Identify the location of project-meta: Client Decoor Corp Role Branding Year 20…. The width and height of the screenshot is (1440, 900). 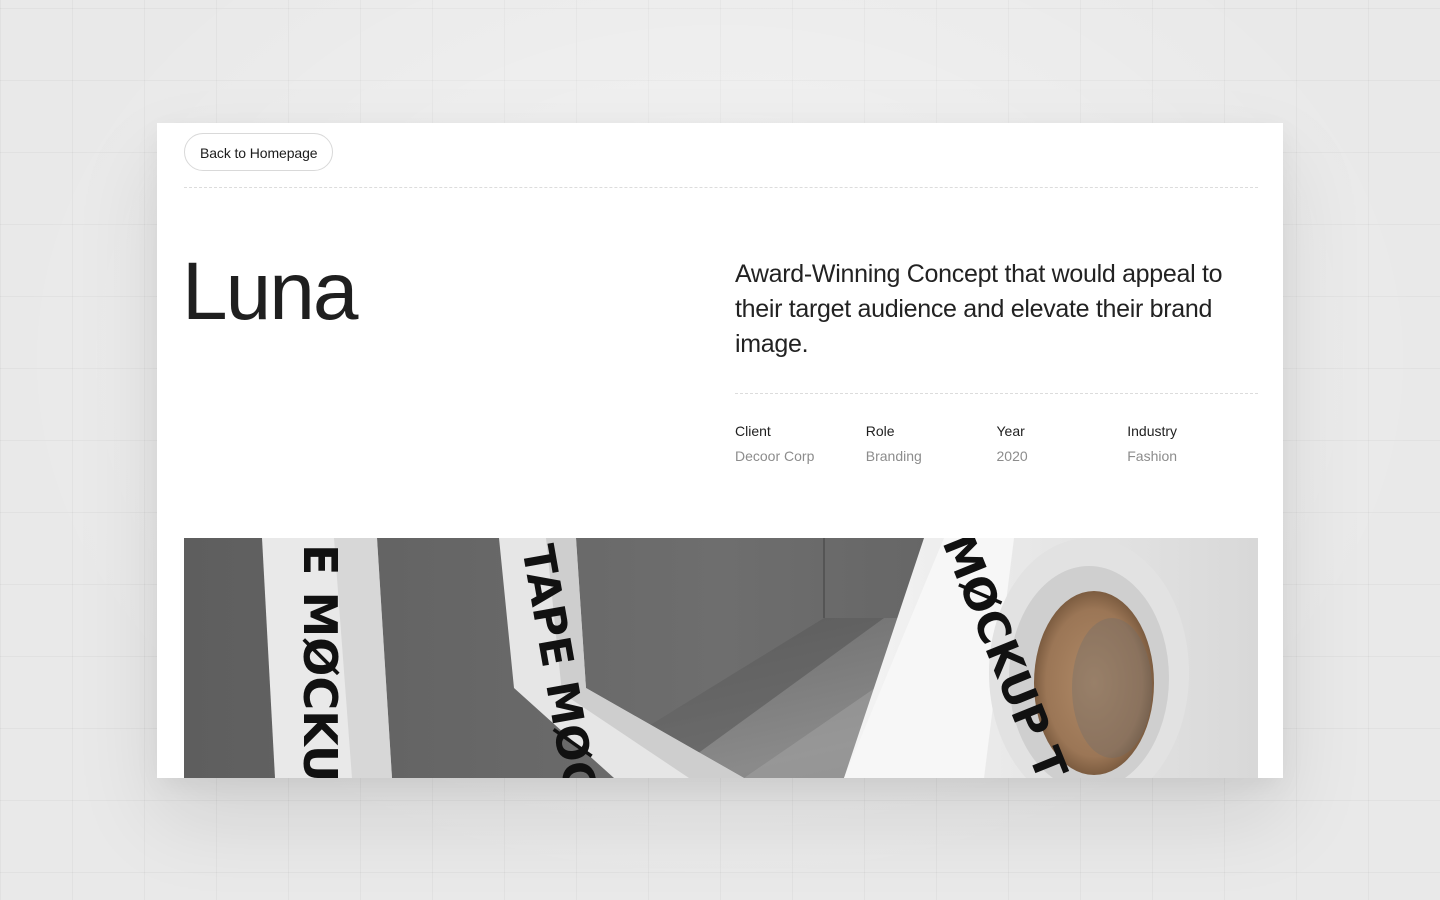
(996, 443).